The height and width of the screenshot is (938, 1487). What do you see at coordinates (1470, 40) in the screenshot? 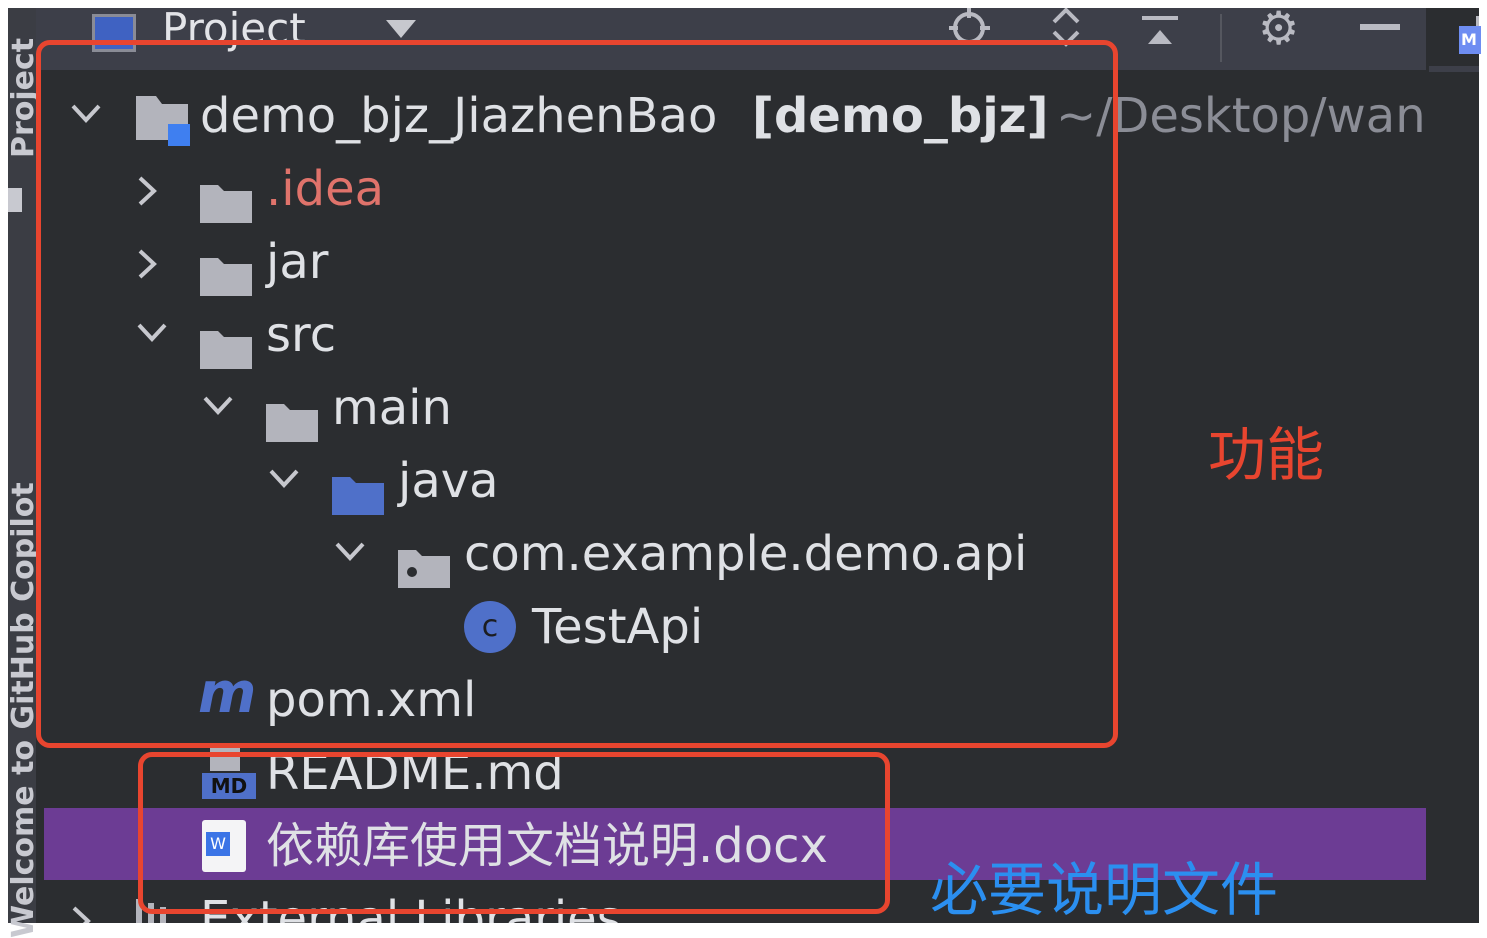
I see `maven-tool-button: M` at bounding box center [1470, 40].